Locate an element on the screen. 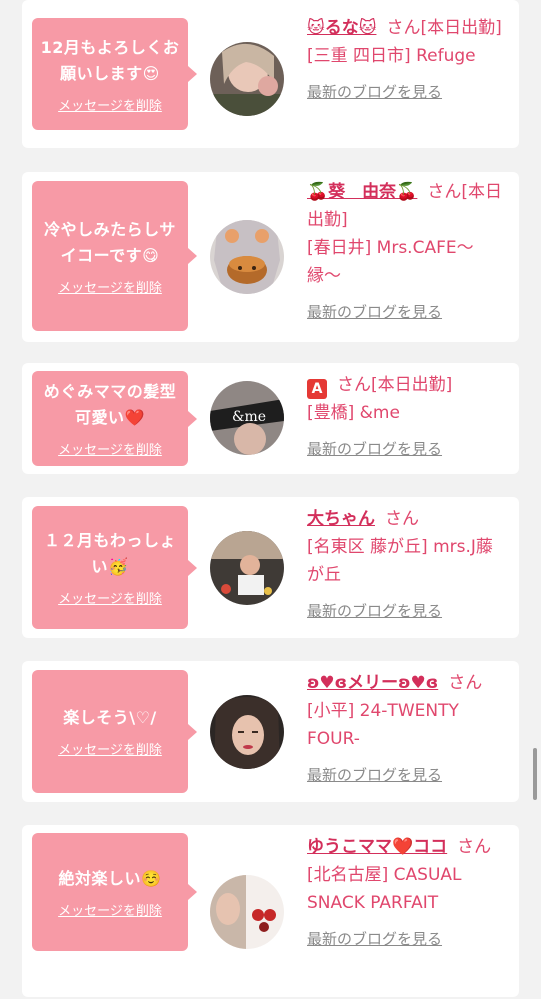  avatar-image: &me is located at coordinates (247, 418).